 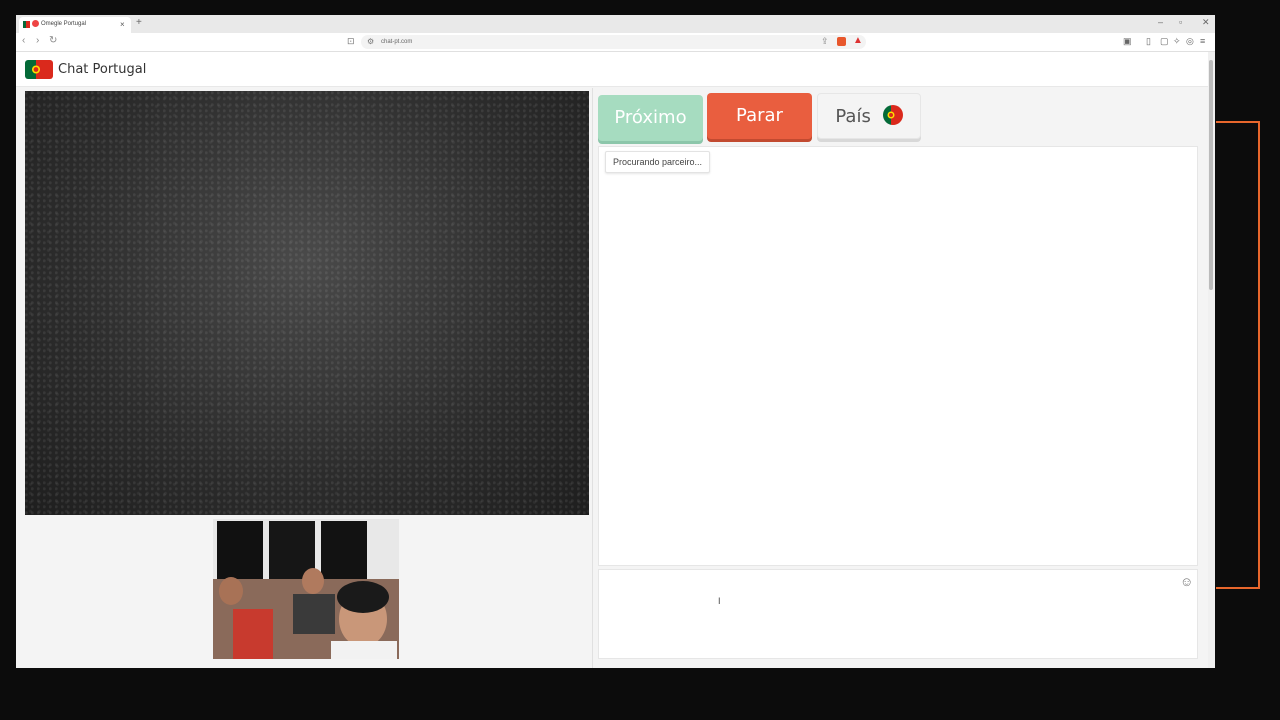 What do you see at coordinates (884, 613) in the screenshot?
I see `chat-input` at bounding box center [884, 613].